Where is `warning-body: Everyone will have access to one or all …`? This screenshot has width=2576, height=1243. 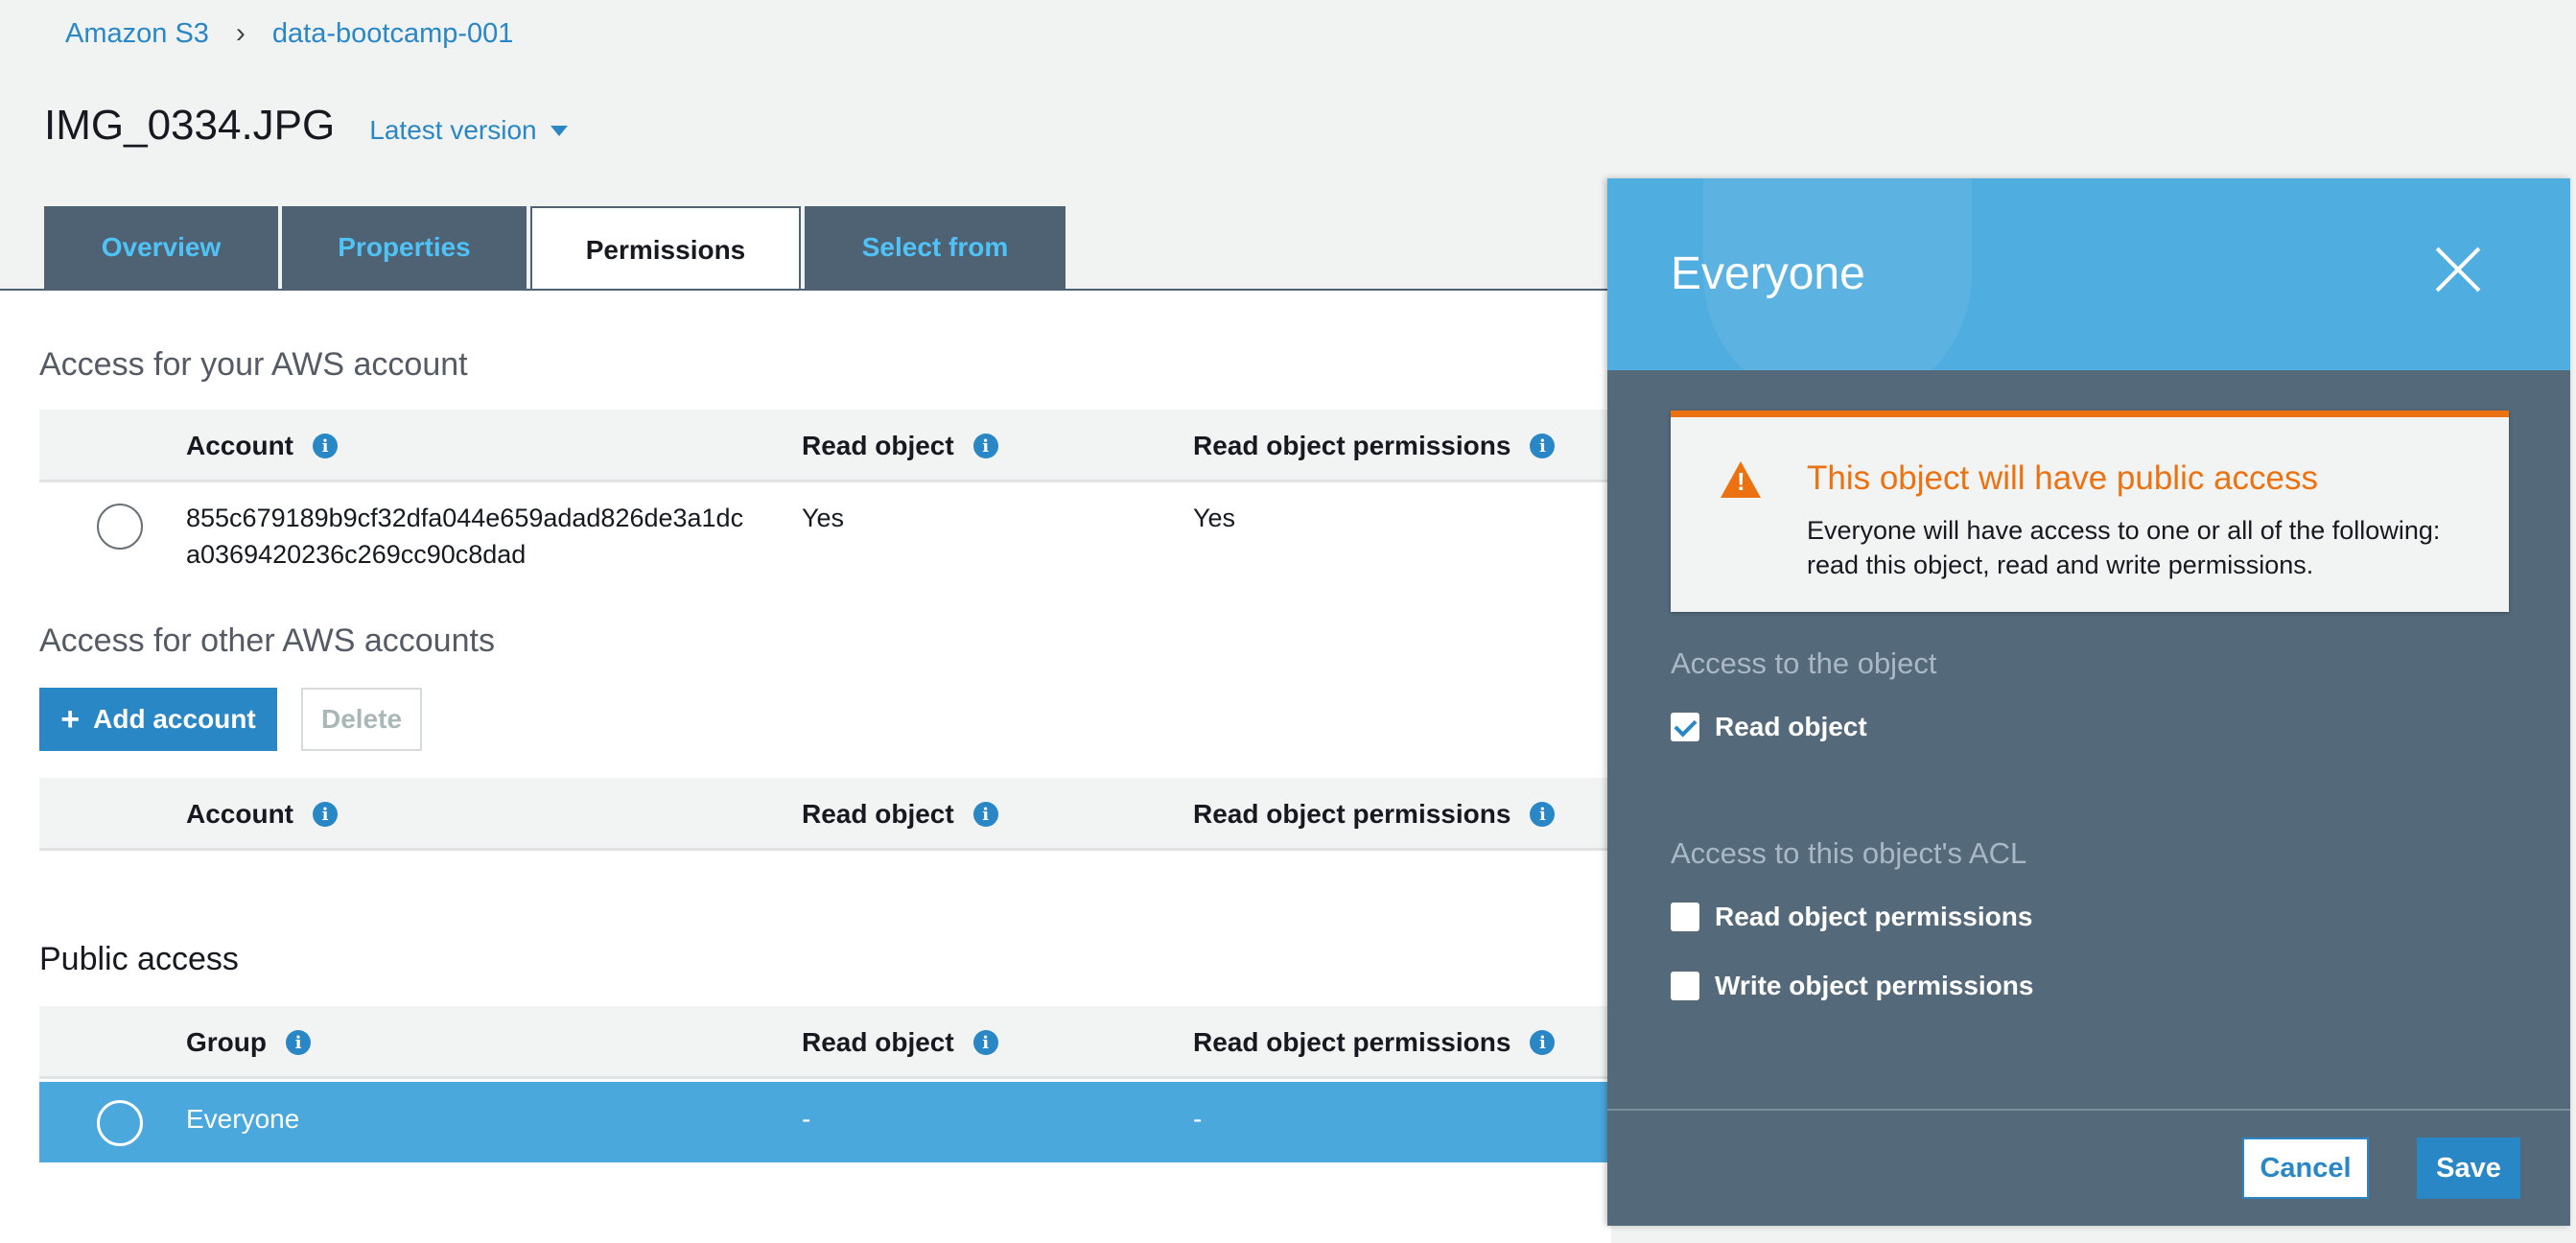
warning-body: Everyone will have access to one or all … is located at coordinates (2124, 547).